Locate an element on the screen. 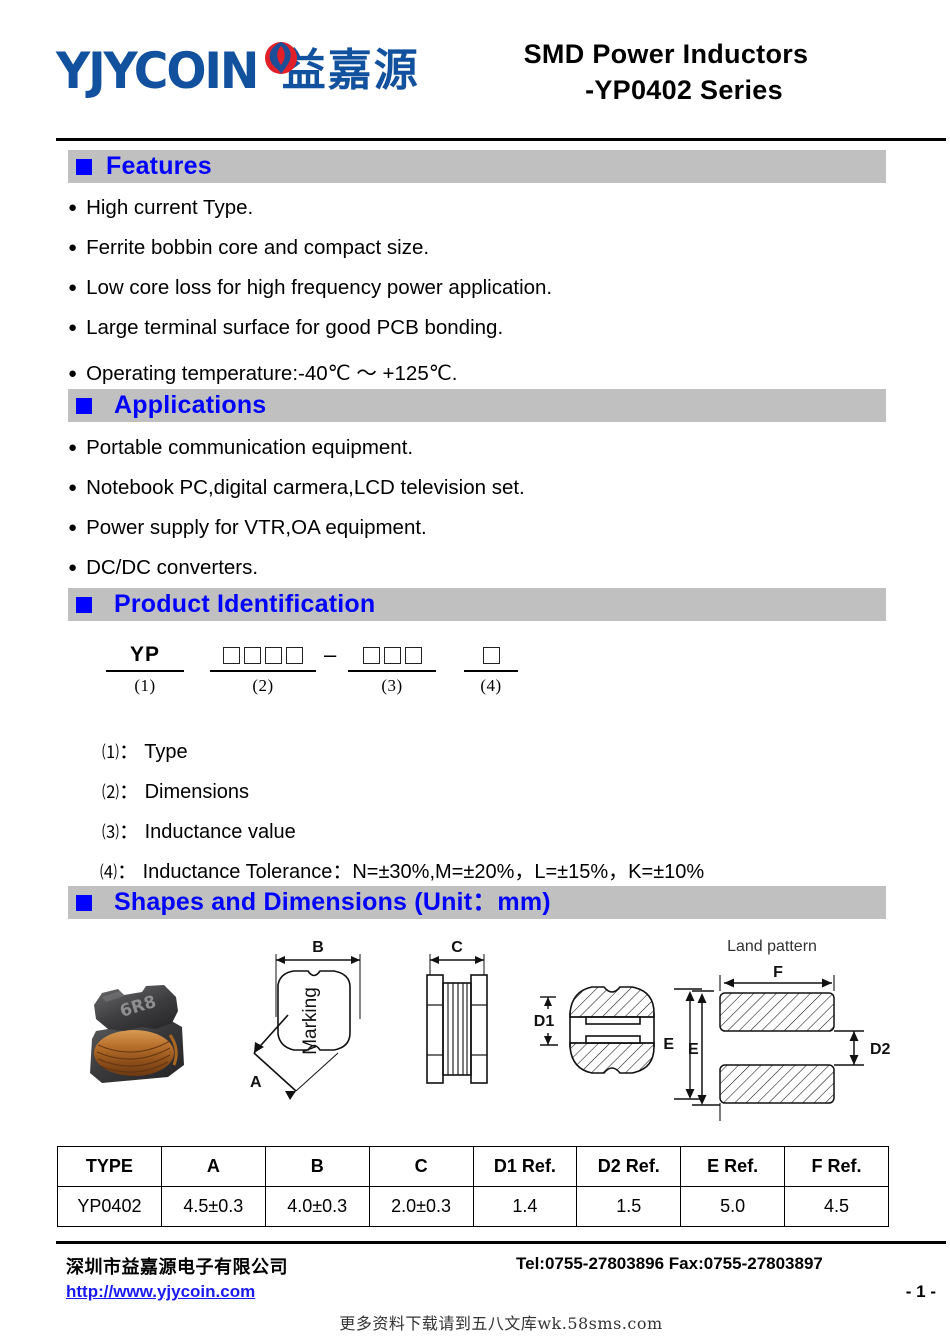  table-header-cell: A is located at coordinates (213, 1166).